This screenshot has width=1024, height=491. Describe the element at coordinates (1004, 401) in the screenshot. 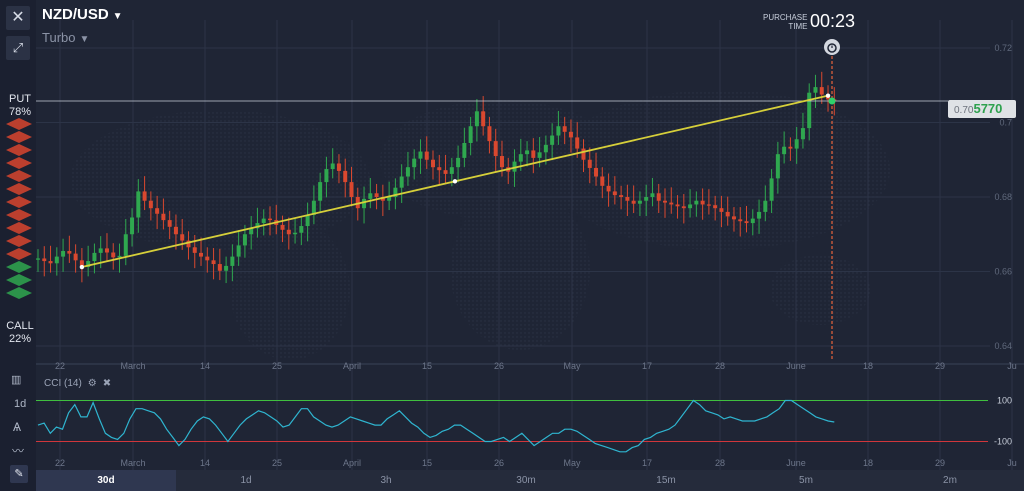

I see `cci-upper-label: 100` at that location.